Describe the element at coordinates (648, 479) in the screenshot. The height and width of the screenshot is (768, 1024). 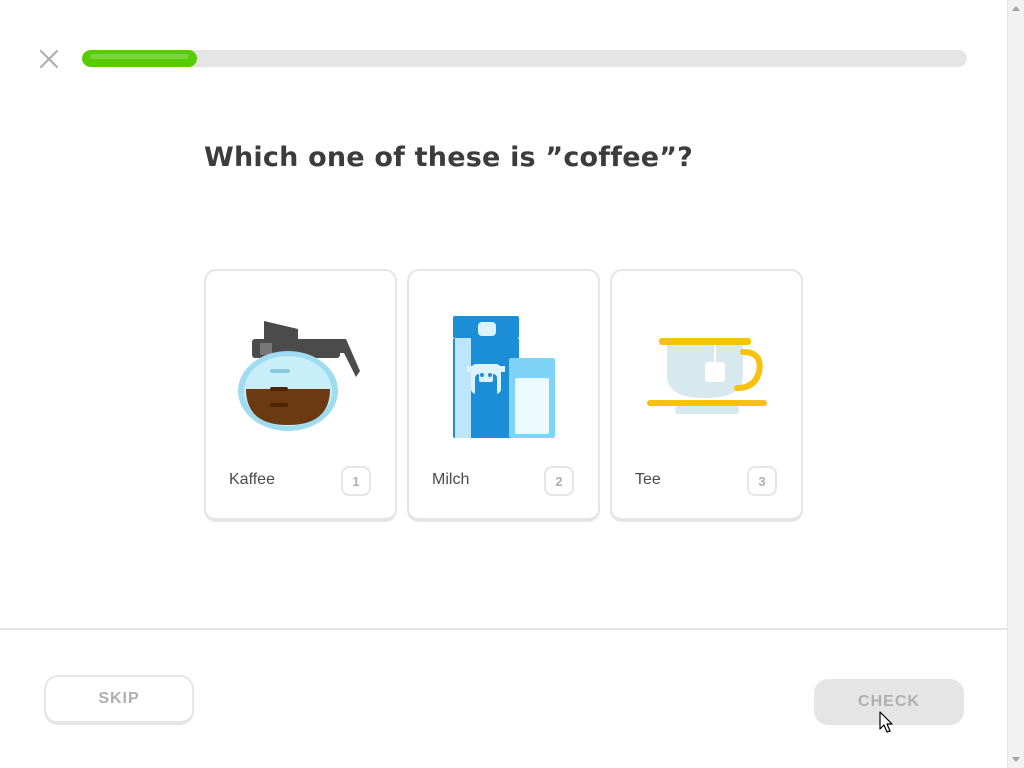
I see `choice-label: Tee` at that location.